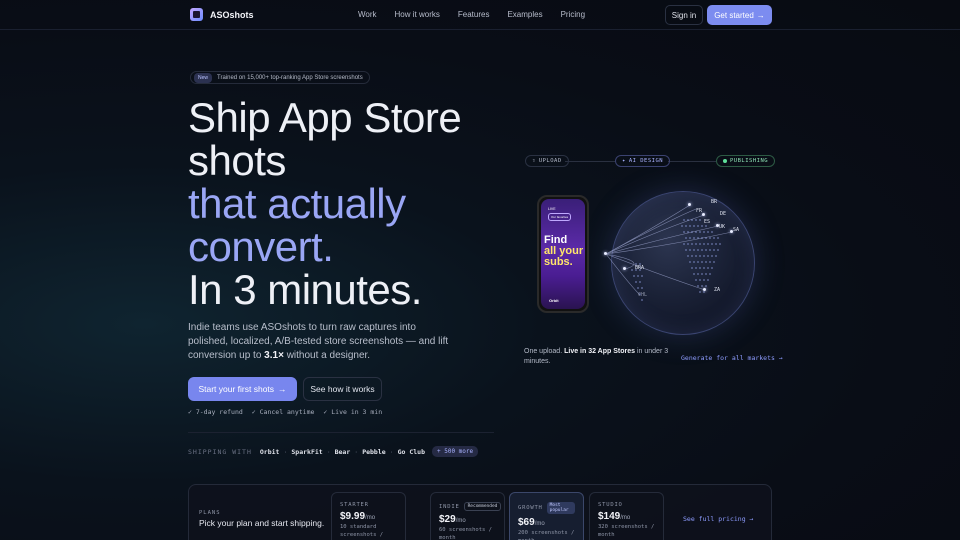  I want to click on plan-name-text: STUDIO, so click(610, 505).